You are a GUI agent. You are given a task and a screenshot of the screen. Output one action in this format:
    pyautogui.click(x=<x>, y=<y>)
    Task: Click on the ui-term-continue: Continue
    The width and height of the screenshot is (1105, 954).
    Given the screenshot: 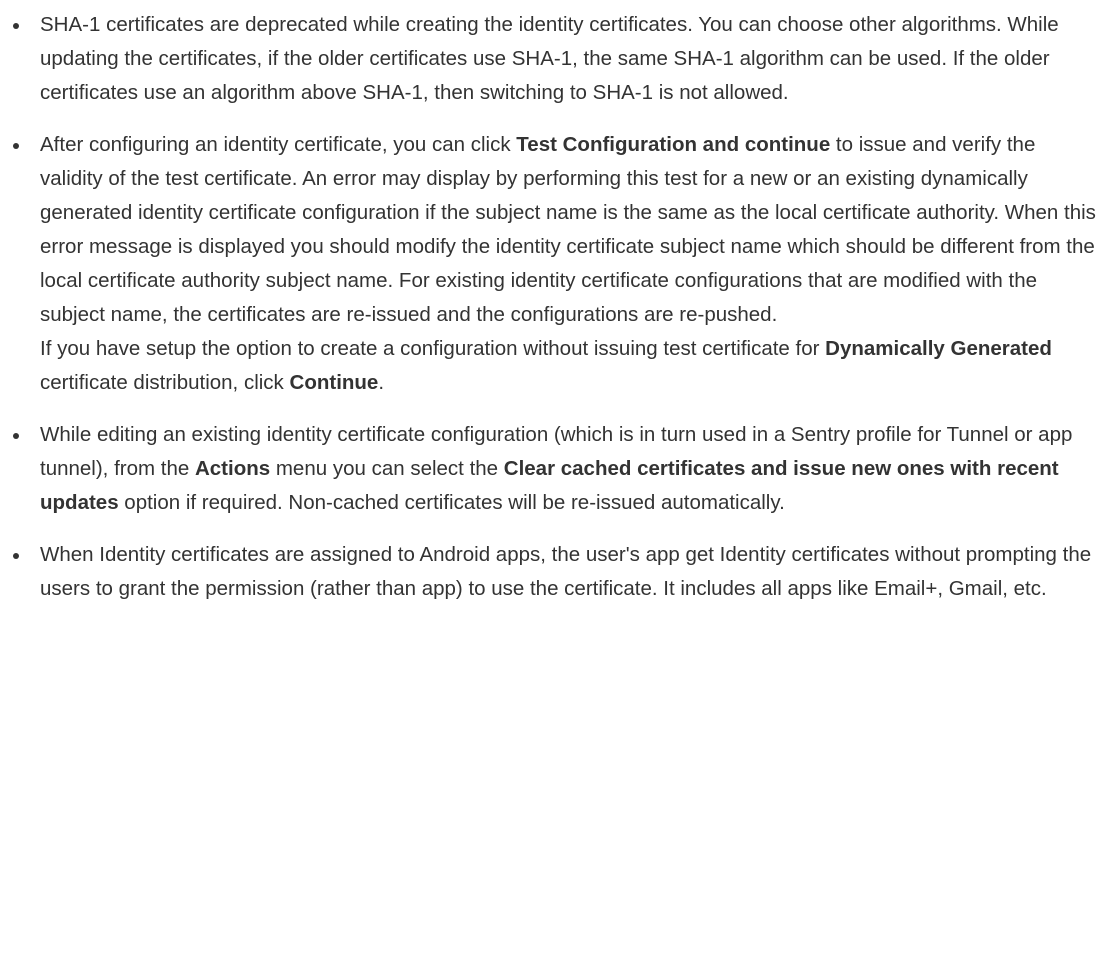 What is the action you would take?
    pyautogui.click(x=334, y=382)
    